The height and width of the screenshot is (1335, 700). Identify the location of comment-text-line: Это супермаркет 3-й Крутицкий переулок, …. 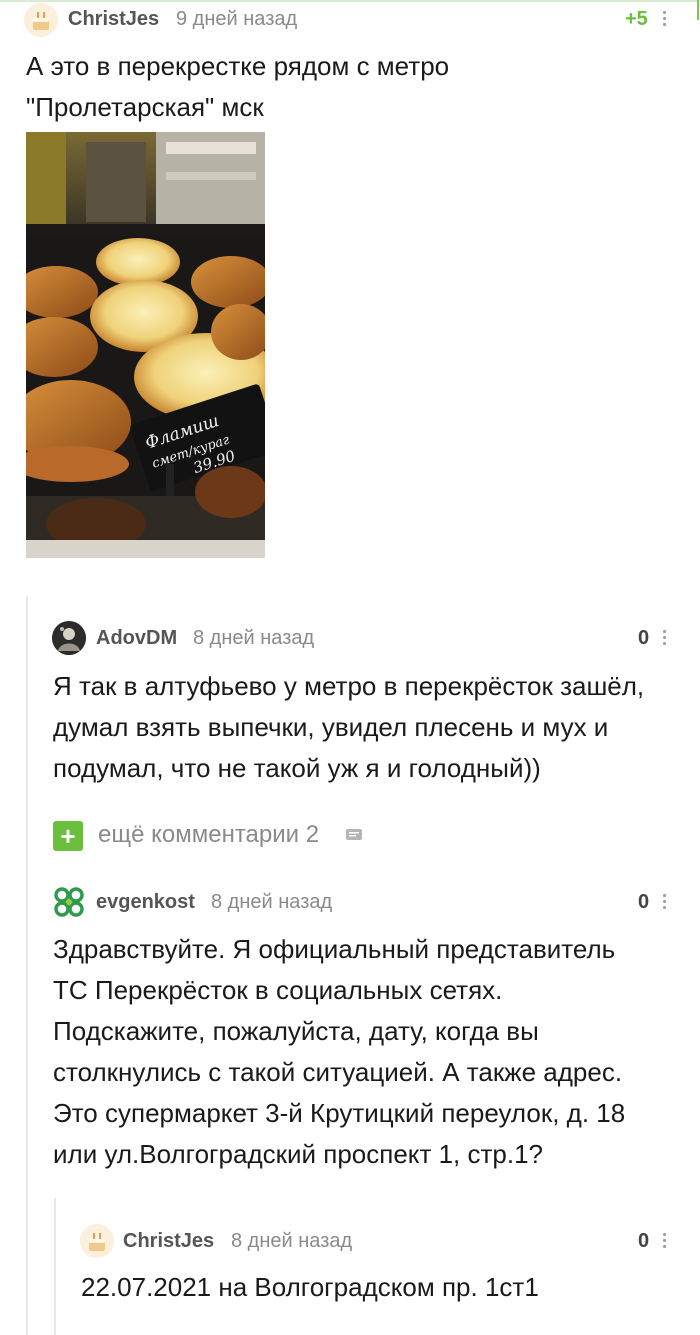
(339, 1113).